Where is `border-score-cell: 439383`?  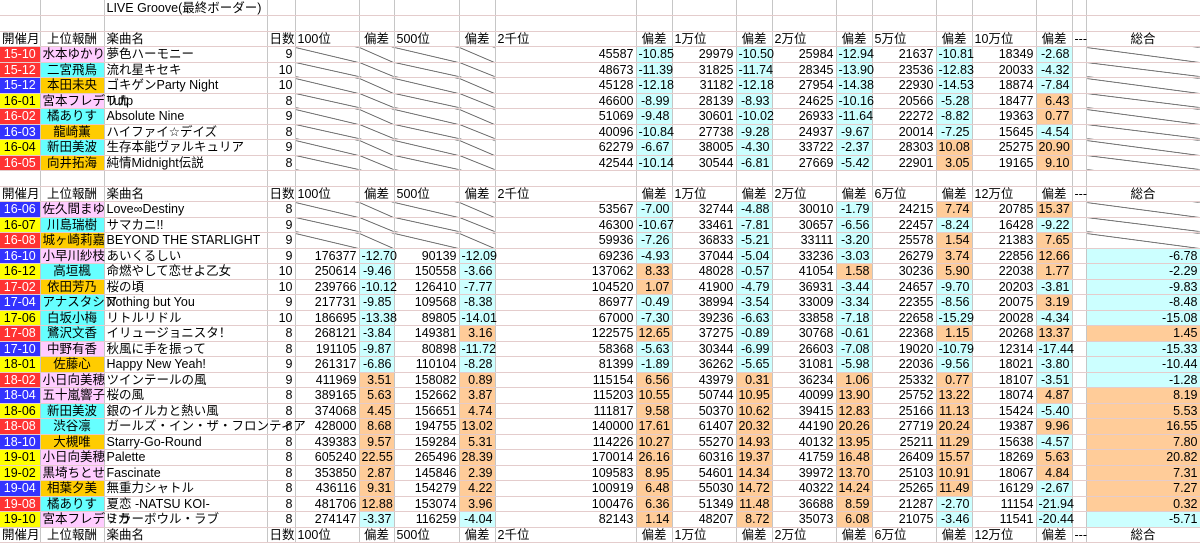
border-score-cell: 439383 is located at coordinates (327, 442).